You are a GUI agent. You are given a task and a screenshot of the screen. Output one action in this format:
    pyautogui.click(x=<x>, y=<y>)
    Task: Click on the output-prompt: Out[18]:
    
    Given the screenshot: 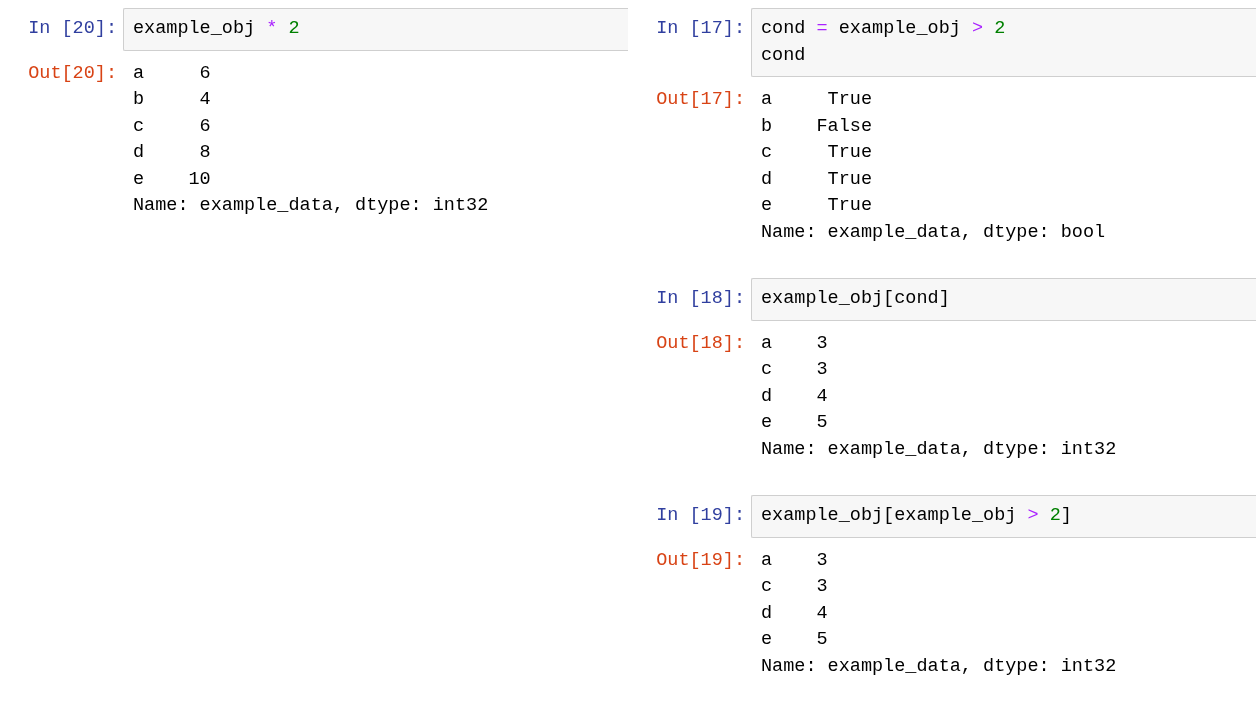 What is the action you would take?
    pyautogui.click(x=700, y=343)
    